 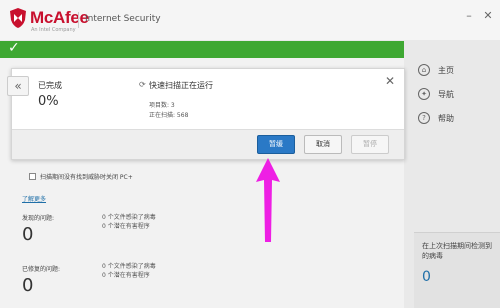 I want to click on nav-item-label: 导航, so click(x=446, y=94).